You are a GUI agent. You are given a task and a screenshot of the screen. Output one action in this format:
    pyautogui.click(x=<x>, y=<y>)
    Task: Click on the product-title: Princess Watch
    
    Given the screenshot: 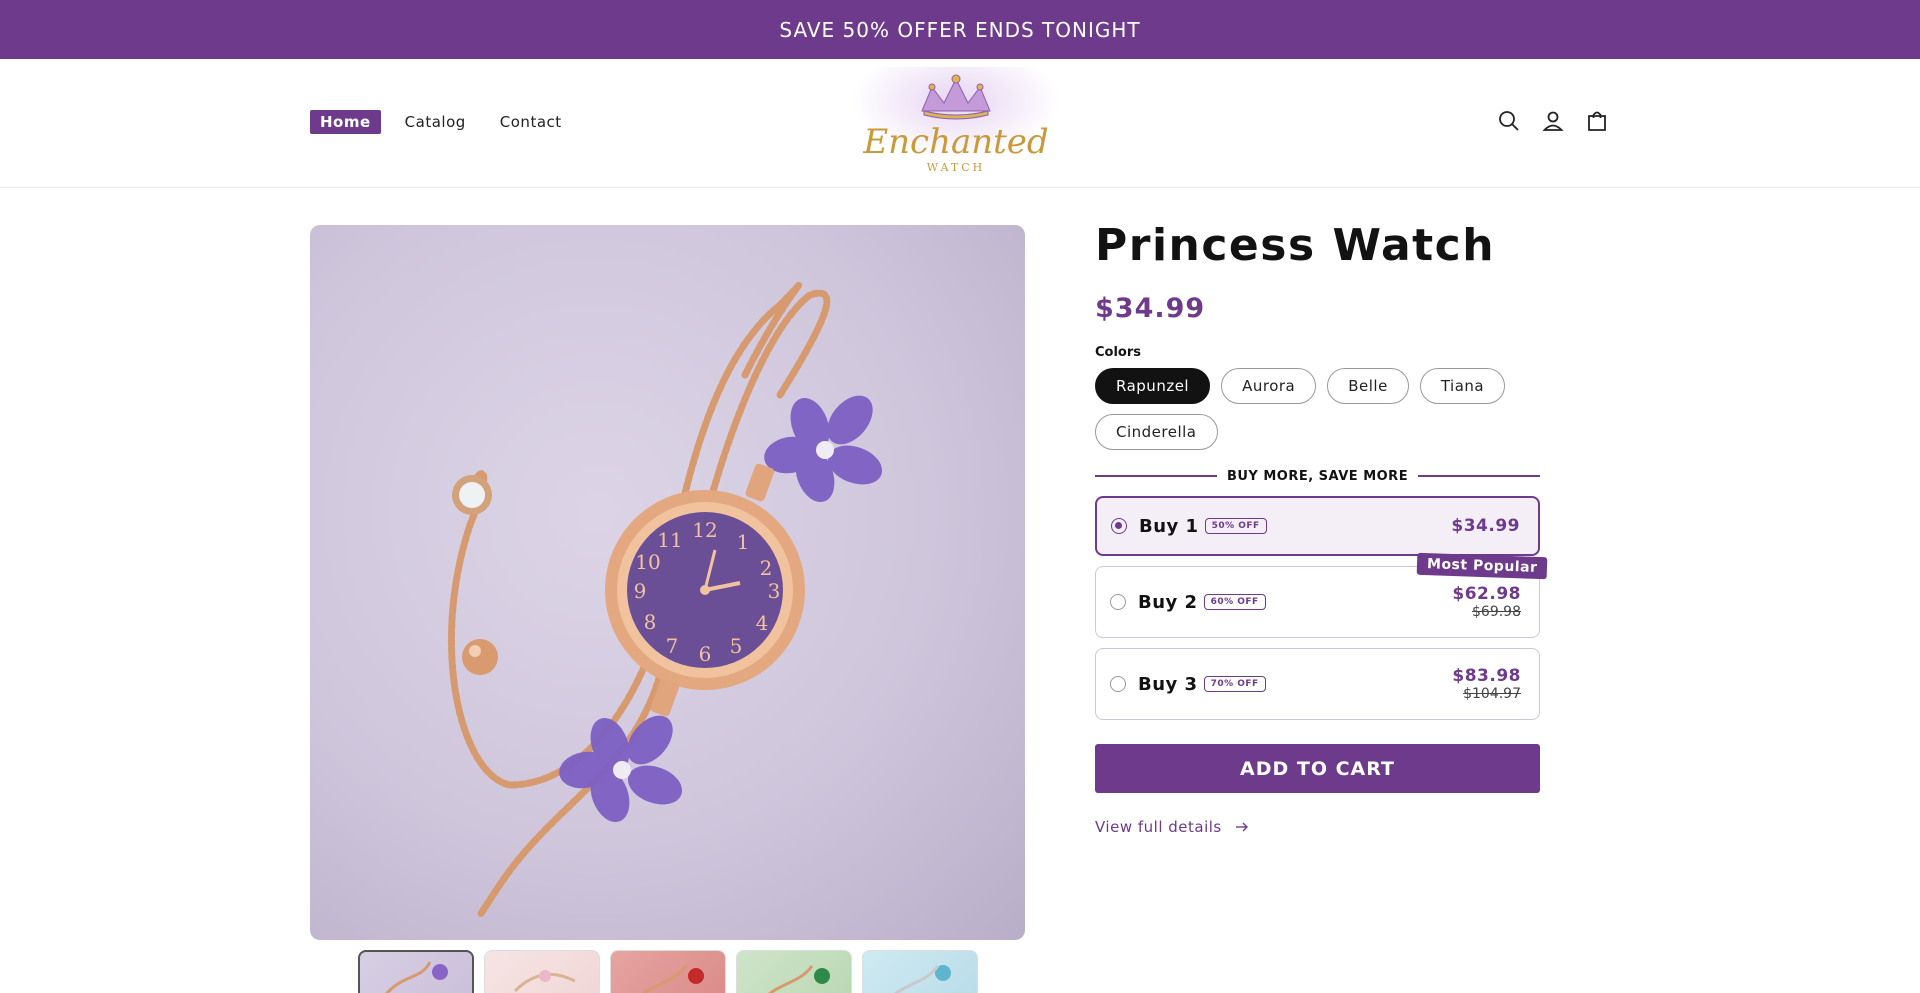 What is the action you would take?
    pyautogui.click(x=1295, y=245)
    